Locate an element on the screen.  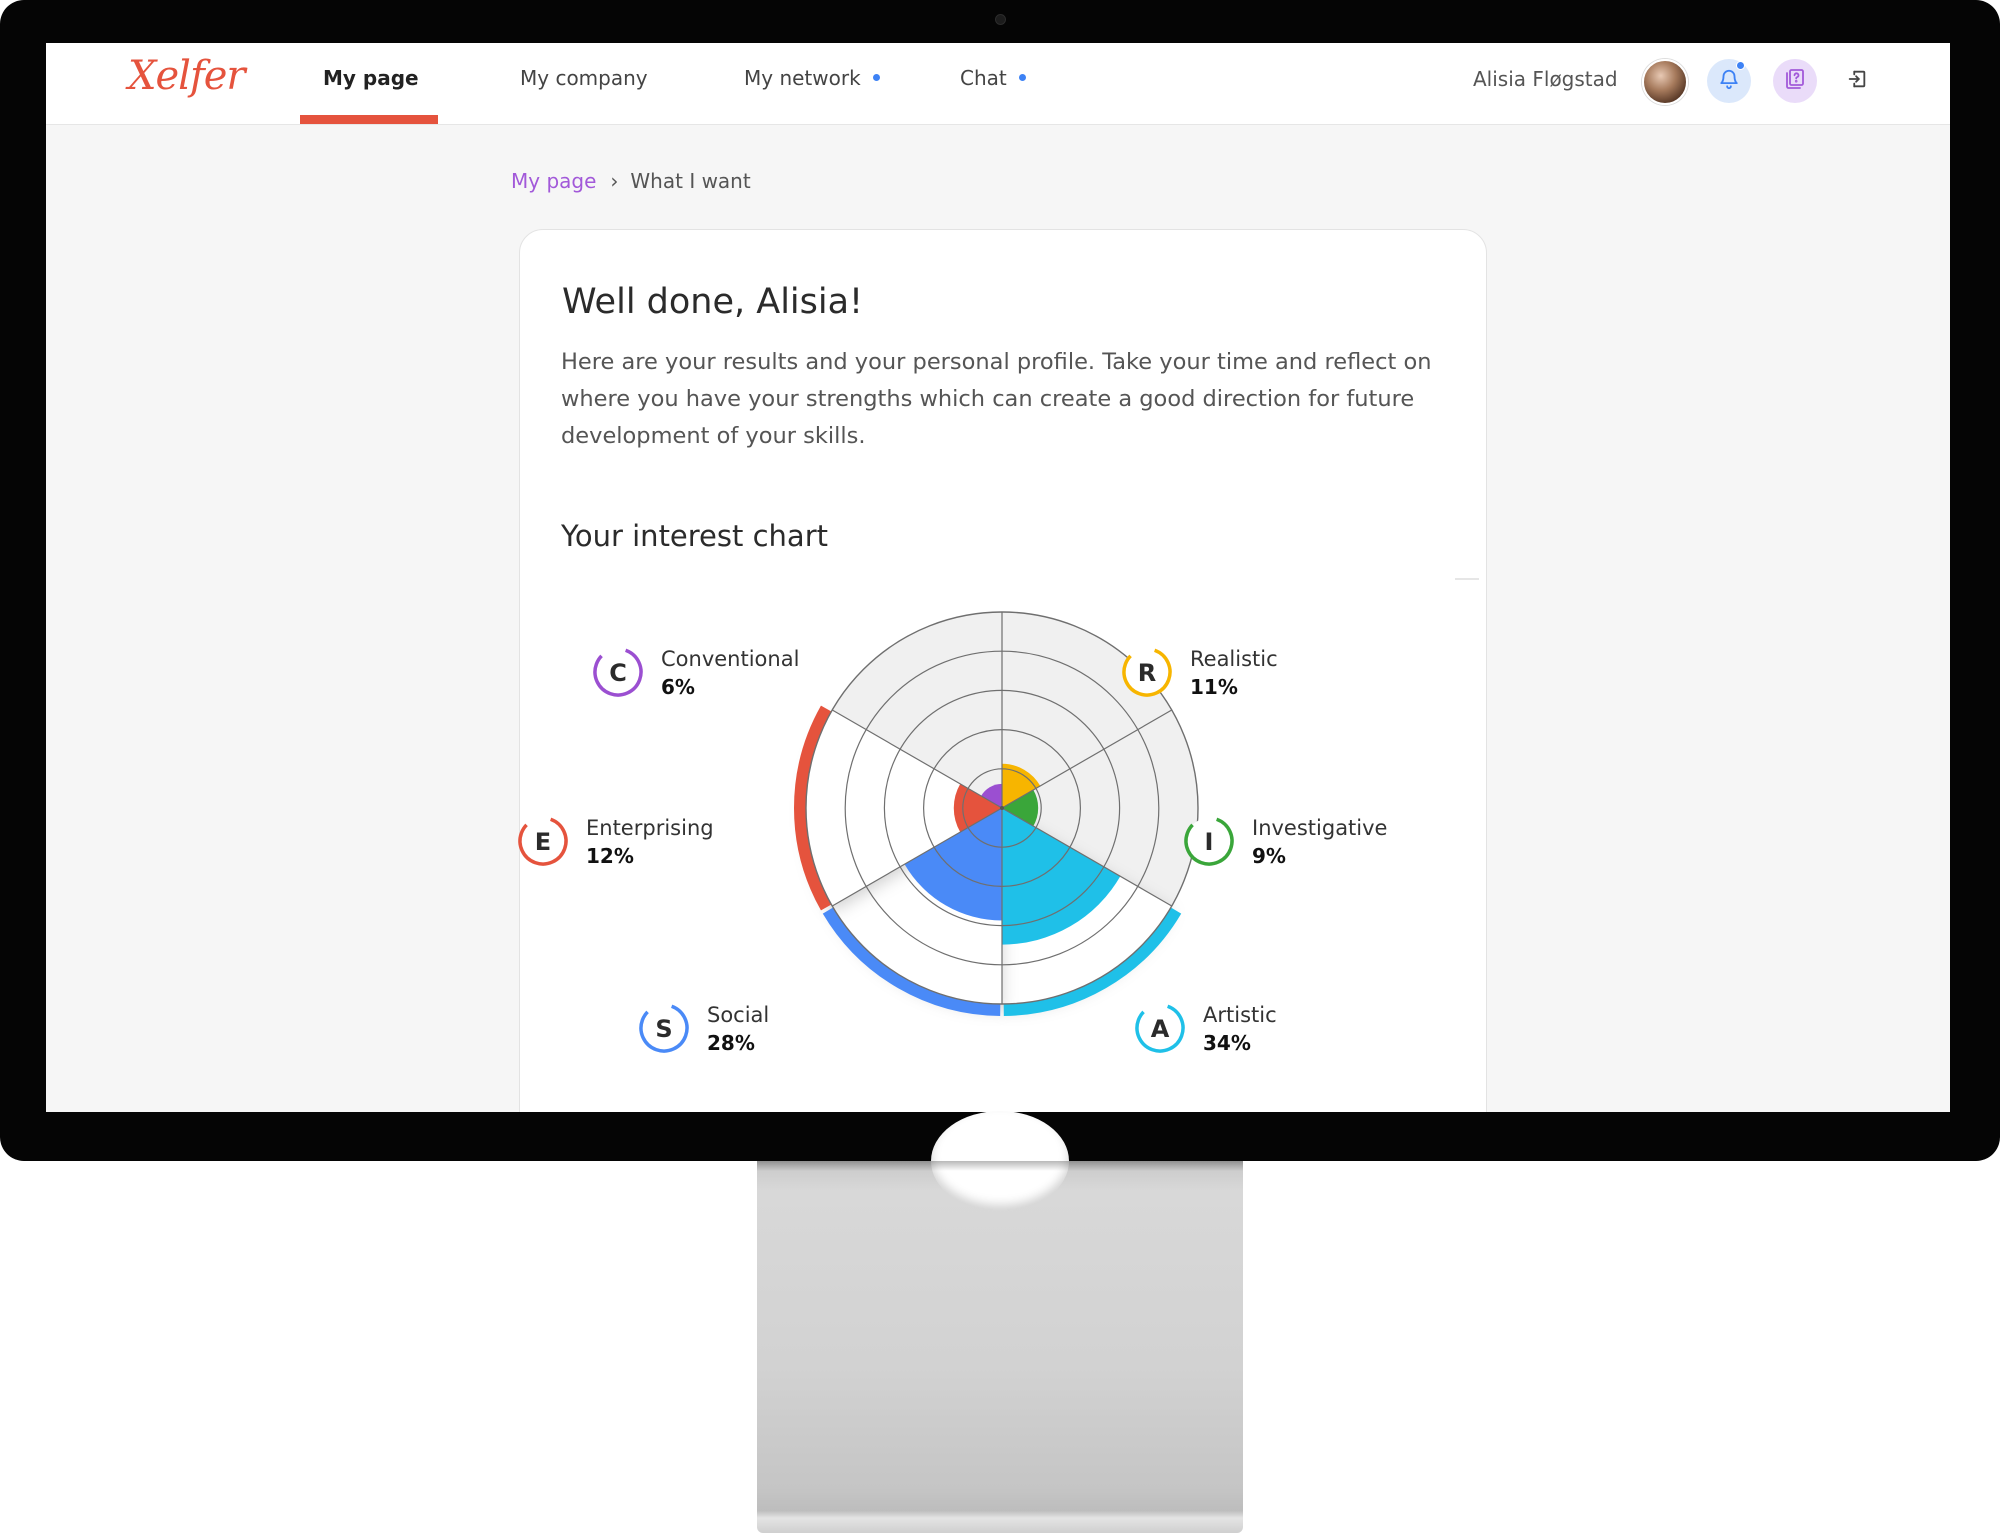
label-artistic: A Artistic 34% is located at coordinates (1205, 1029).